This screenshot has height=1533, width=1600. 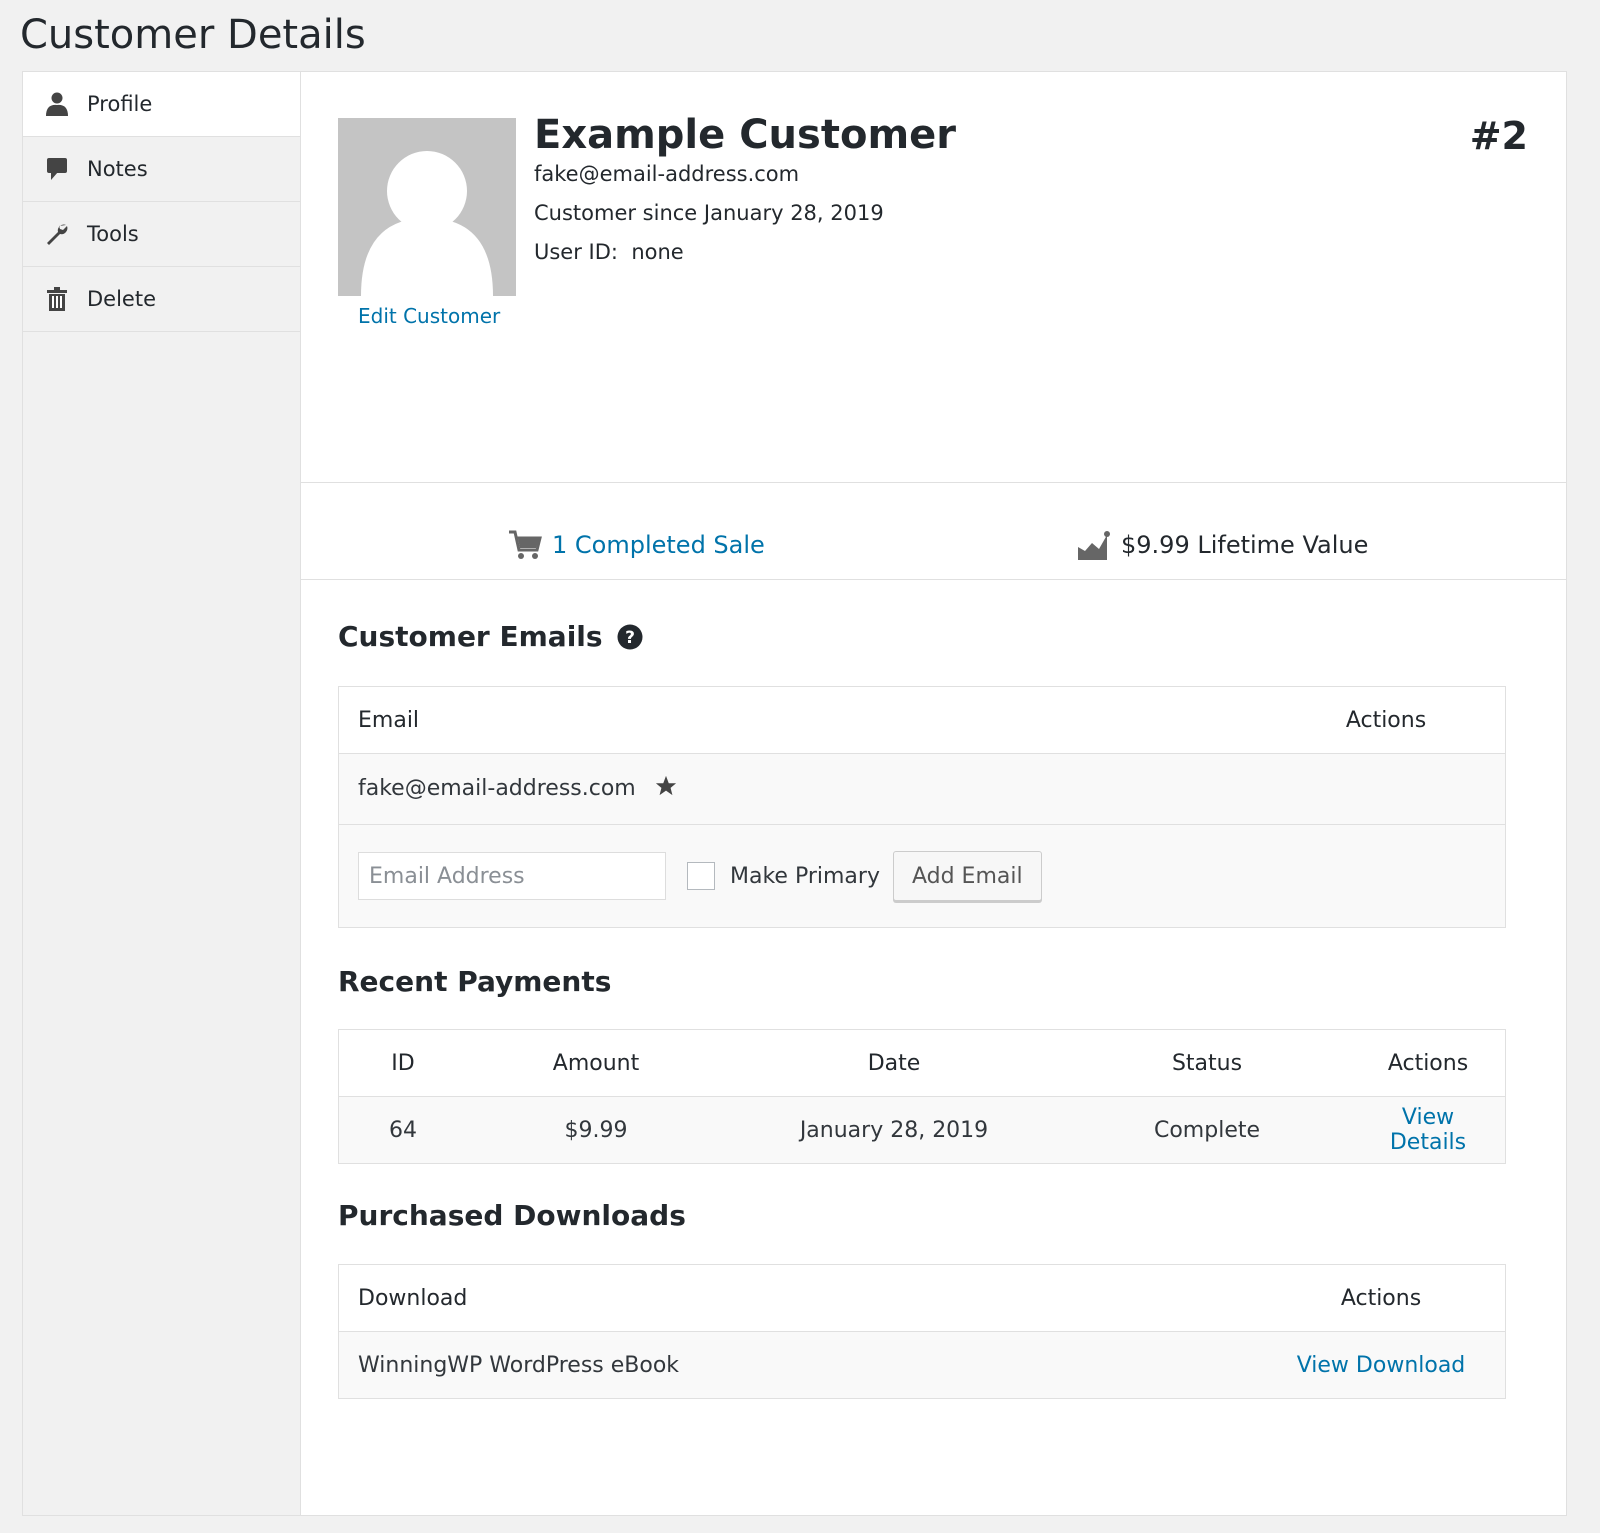 I want to click on column-header-email: Email, so click(x=802, y=720).